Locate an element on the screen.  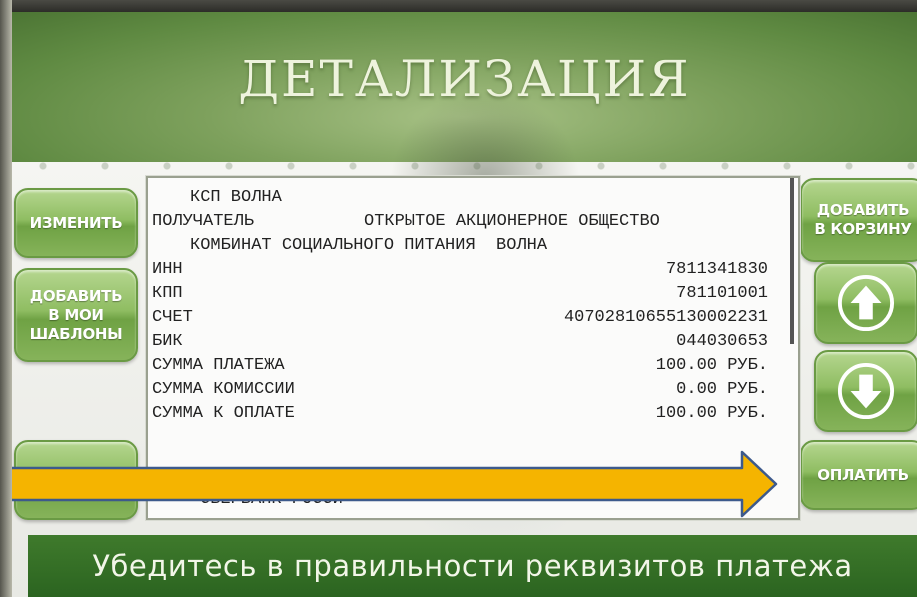
detail-label: СУММА ПЛАТЕЖА is located at coordinates (218, 365).